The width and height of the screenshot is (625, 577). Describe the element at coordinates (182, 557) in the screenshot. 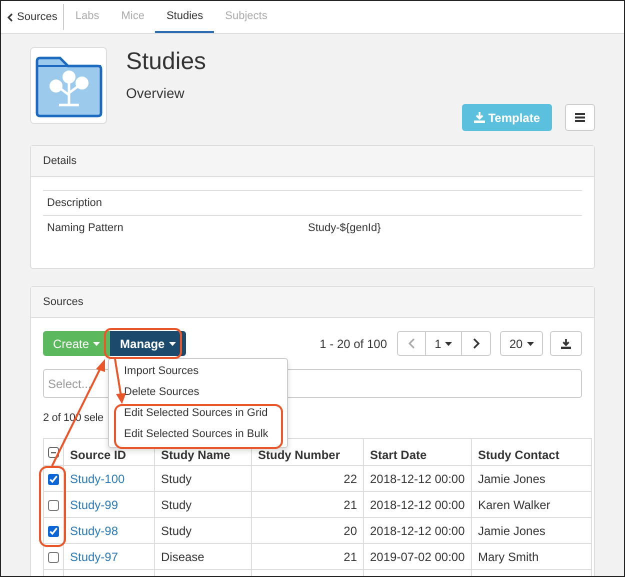

I see `table-cell: Disease` at that location.